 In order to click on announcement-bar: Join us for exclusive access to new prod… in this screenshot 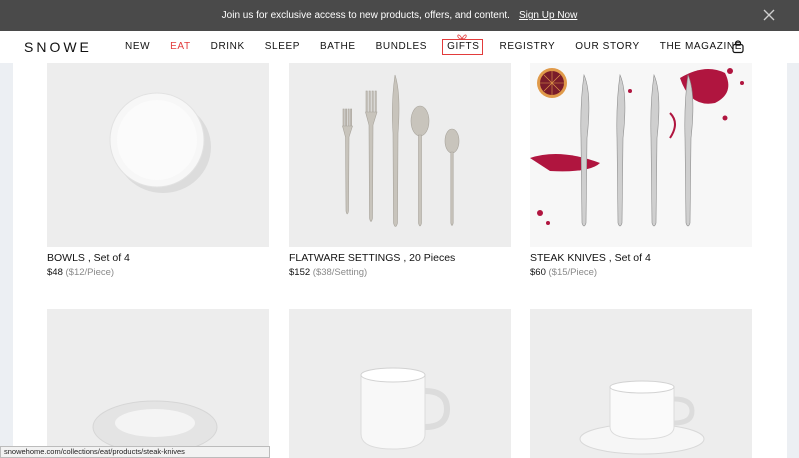, I will do `click(399, 15)`.